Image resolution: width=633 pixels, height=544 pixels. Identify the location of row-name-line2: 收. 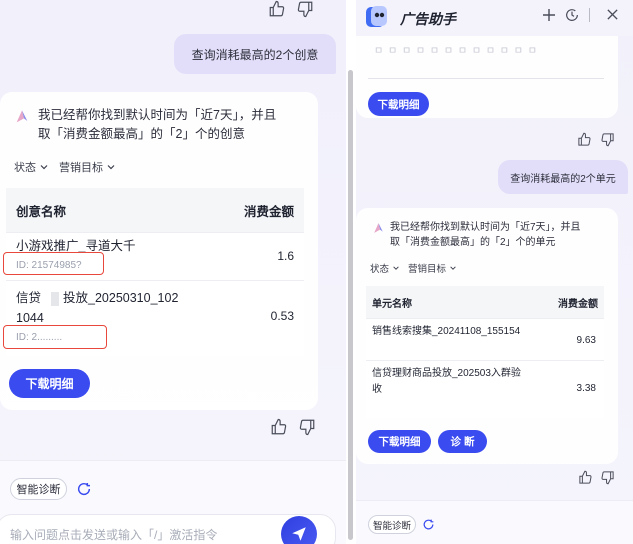
(377, 389).